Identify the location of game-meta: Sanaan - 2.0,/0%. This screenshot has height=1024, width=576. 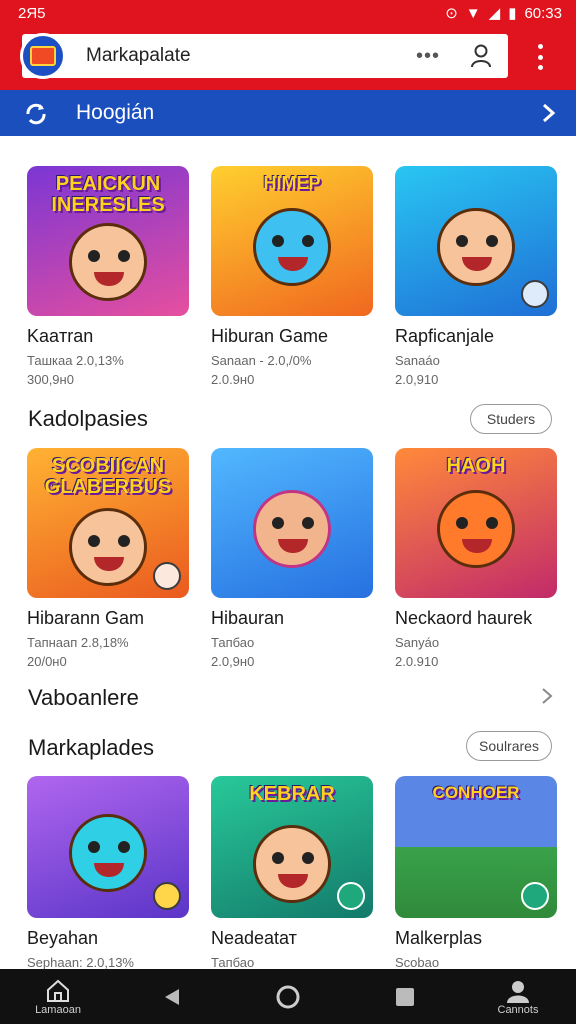
(261, 360).